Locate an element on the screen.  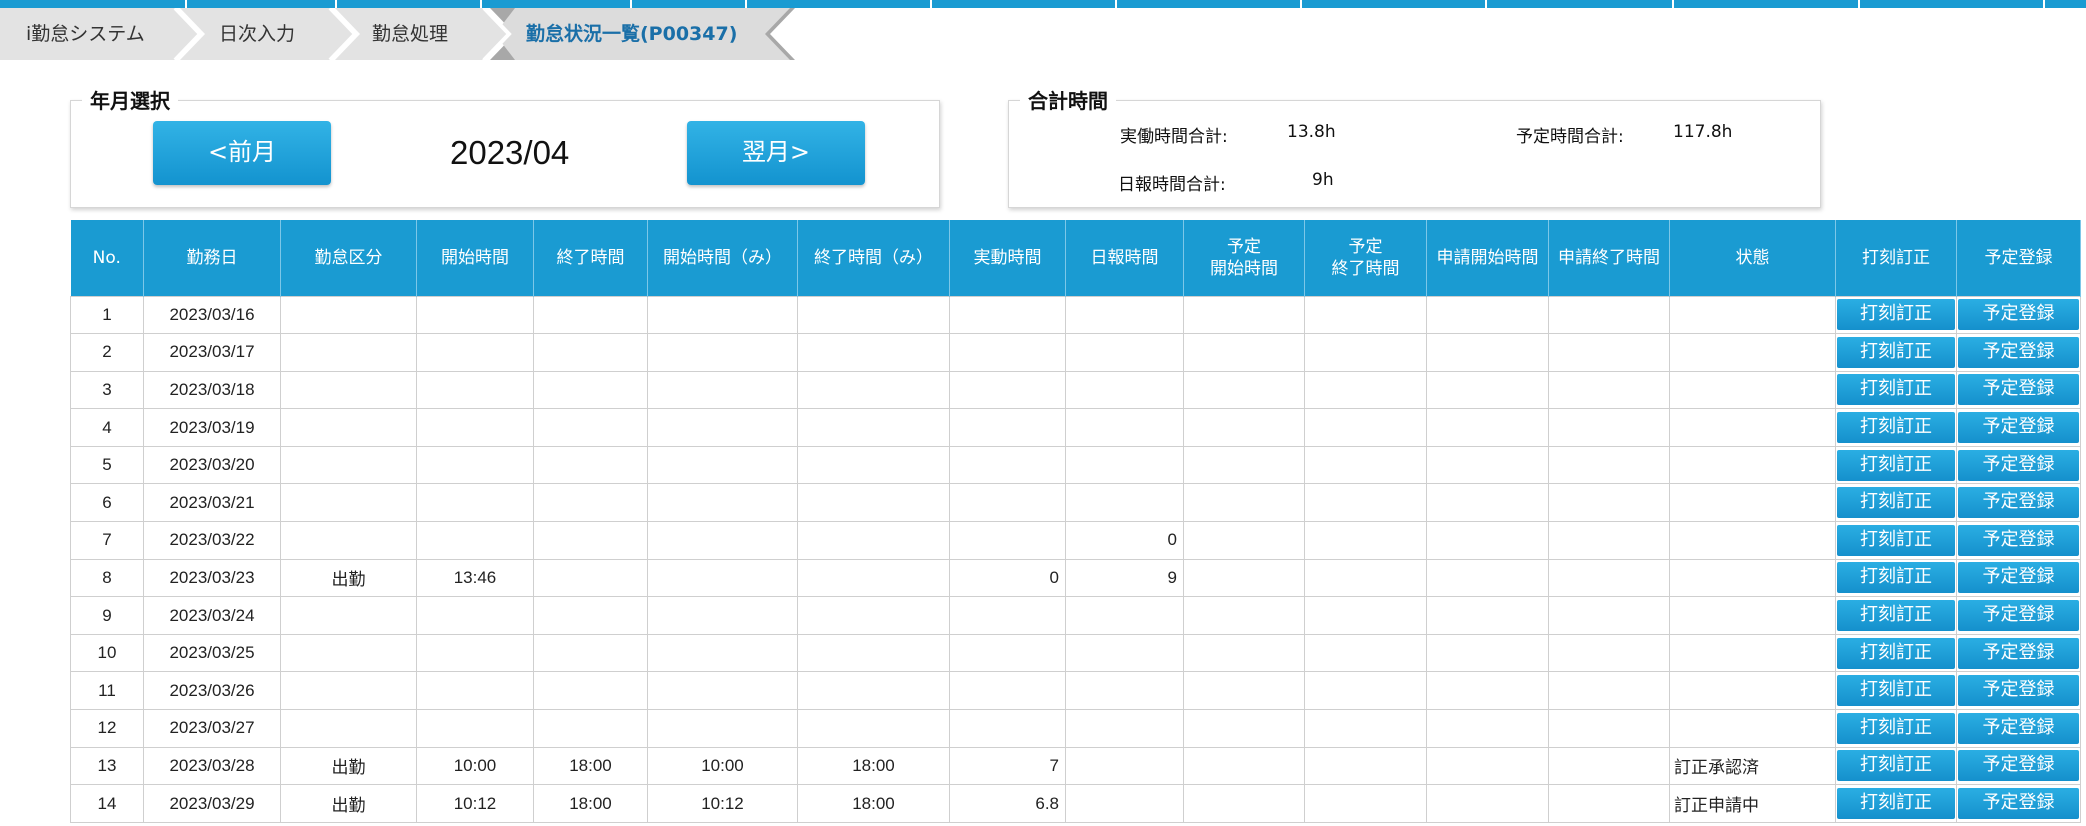
table-header-col-status: 状態 is located at coordinates (1752, 258).